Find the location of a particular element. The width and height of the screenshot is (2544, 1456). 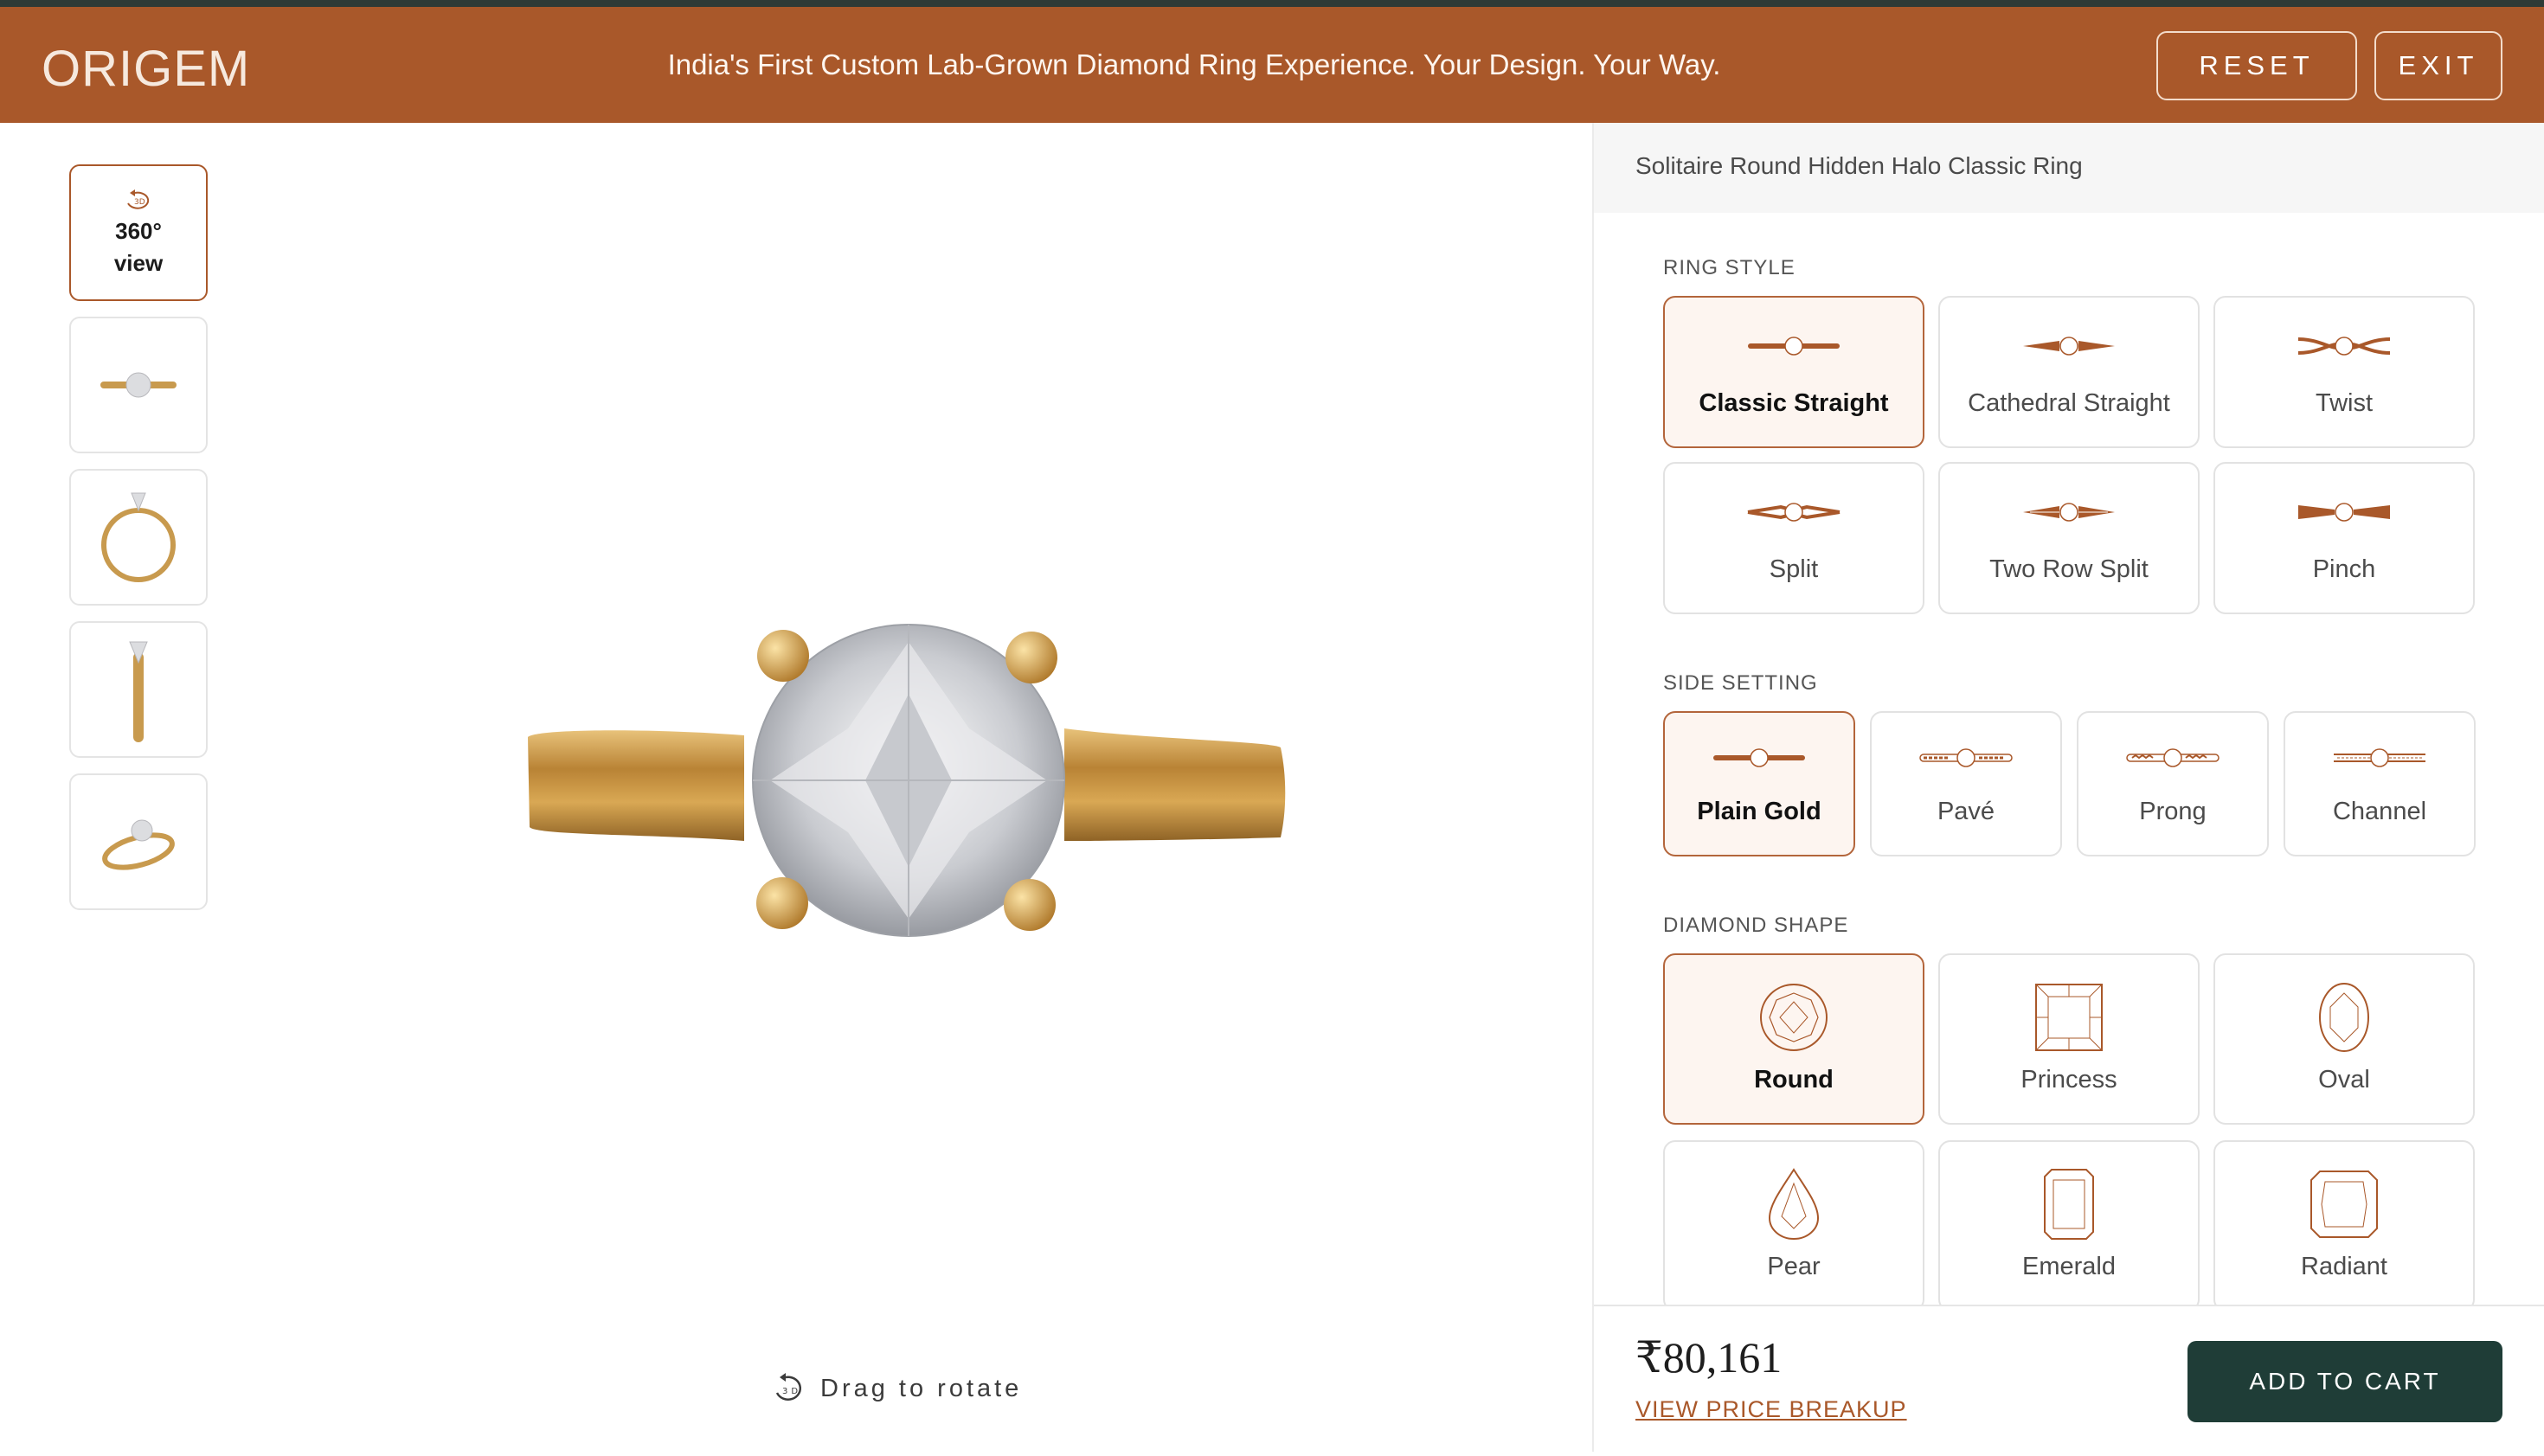

product-title-bar: Solitaire Round Hidden Halo Classic Ring is located at coordinates (2069, 168).